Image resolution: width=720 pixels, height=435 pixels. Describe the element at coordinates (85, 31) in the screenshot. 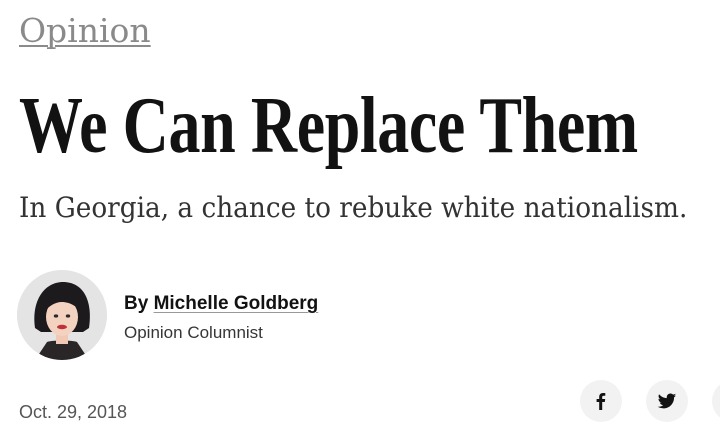

I see `section-link-opinion: Opinion` at that location.